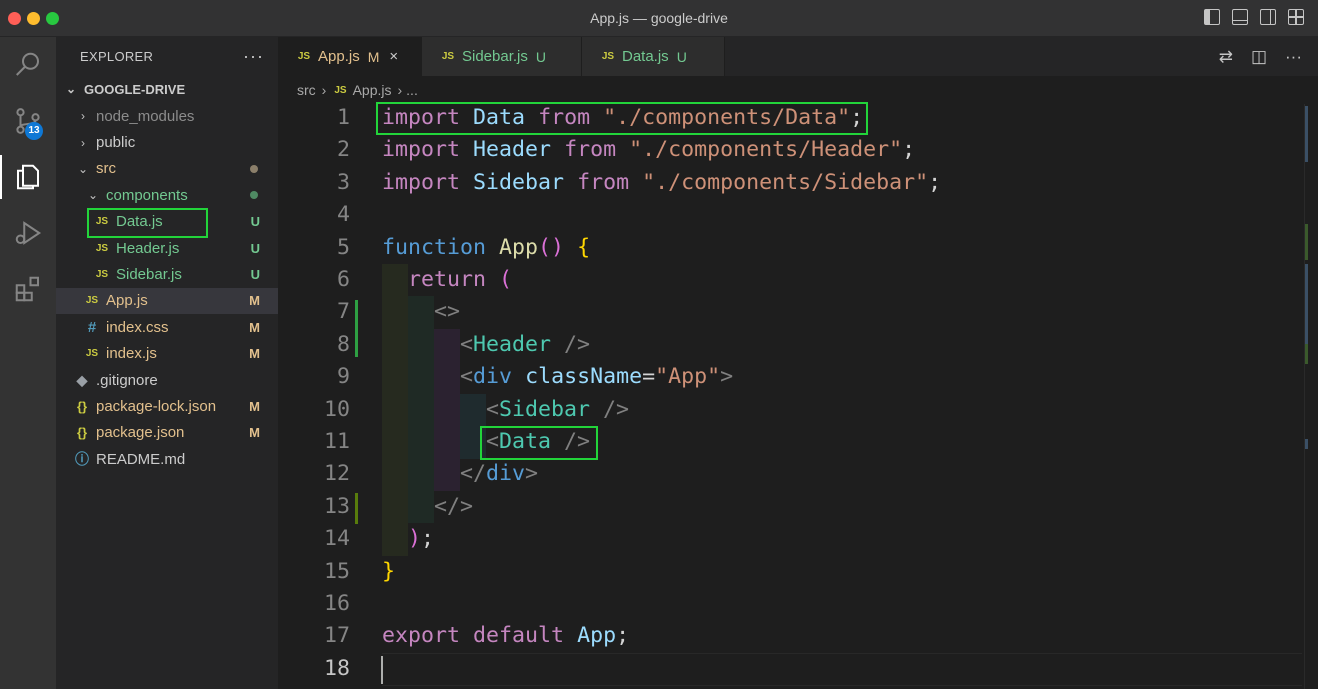 The width and height of the screenshot is (1318, 689). What do you see at coordinates (167, 327) in the screenshot?
I see `tree-item-index-css: # index.css M` at bounding box center [167, 327].